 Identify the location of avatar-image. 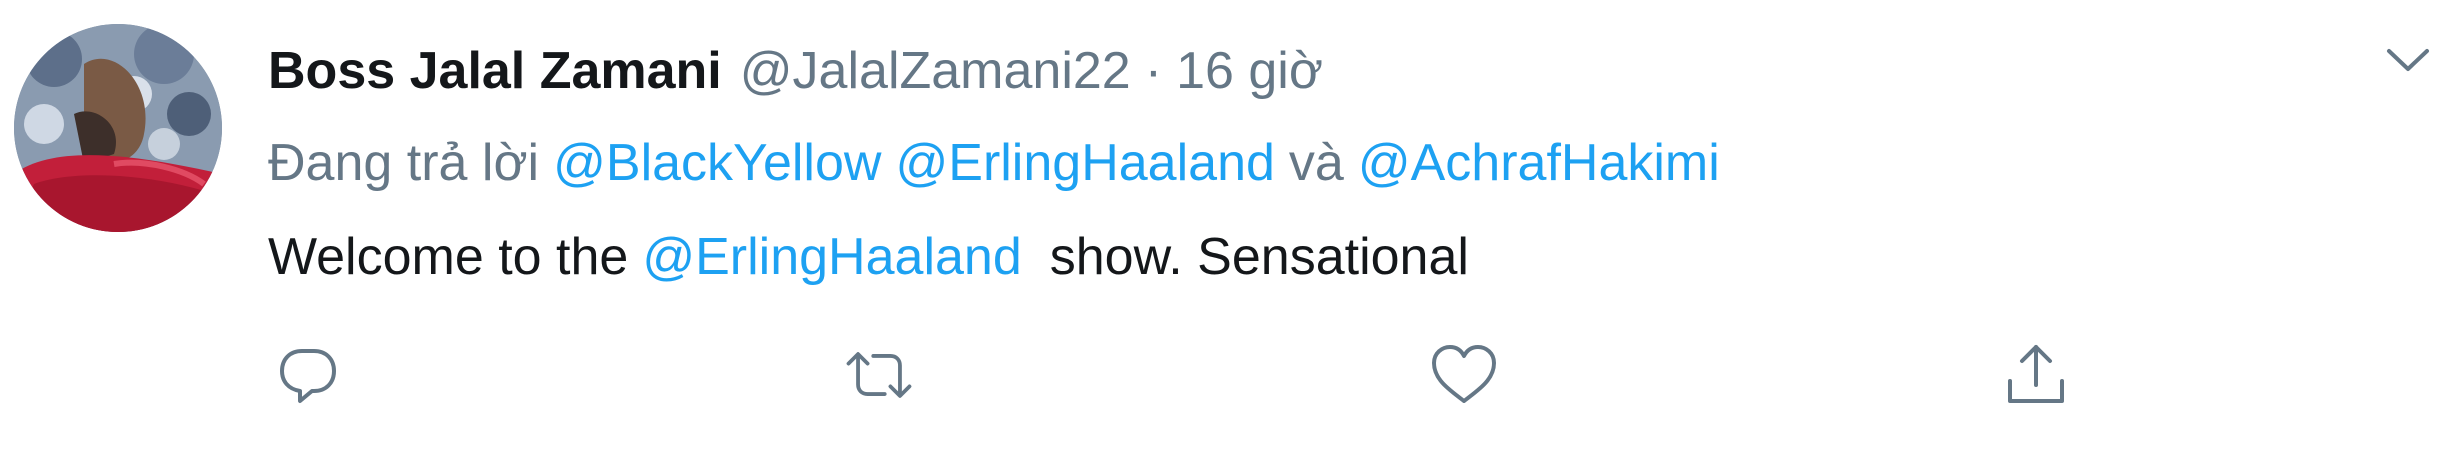
(118, 128).